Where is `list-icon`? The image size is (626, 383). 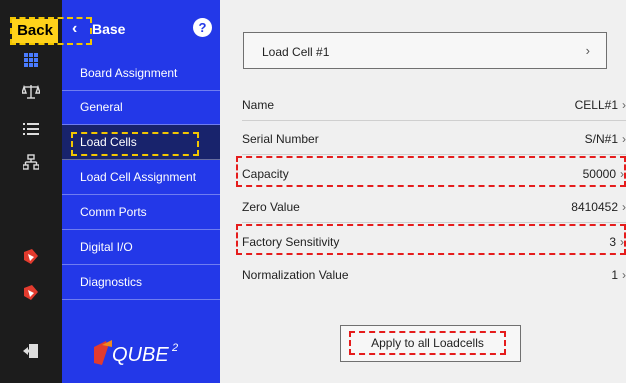
list-icon is located at coordinates (31, 131).